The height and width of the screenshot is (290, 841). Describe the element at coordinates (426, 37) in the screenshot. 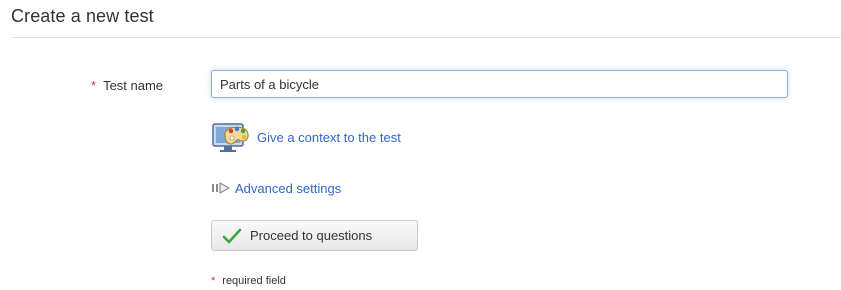

I see `title-divider` at that location.